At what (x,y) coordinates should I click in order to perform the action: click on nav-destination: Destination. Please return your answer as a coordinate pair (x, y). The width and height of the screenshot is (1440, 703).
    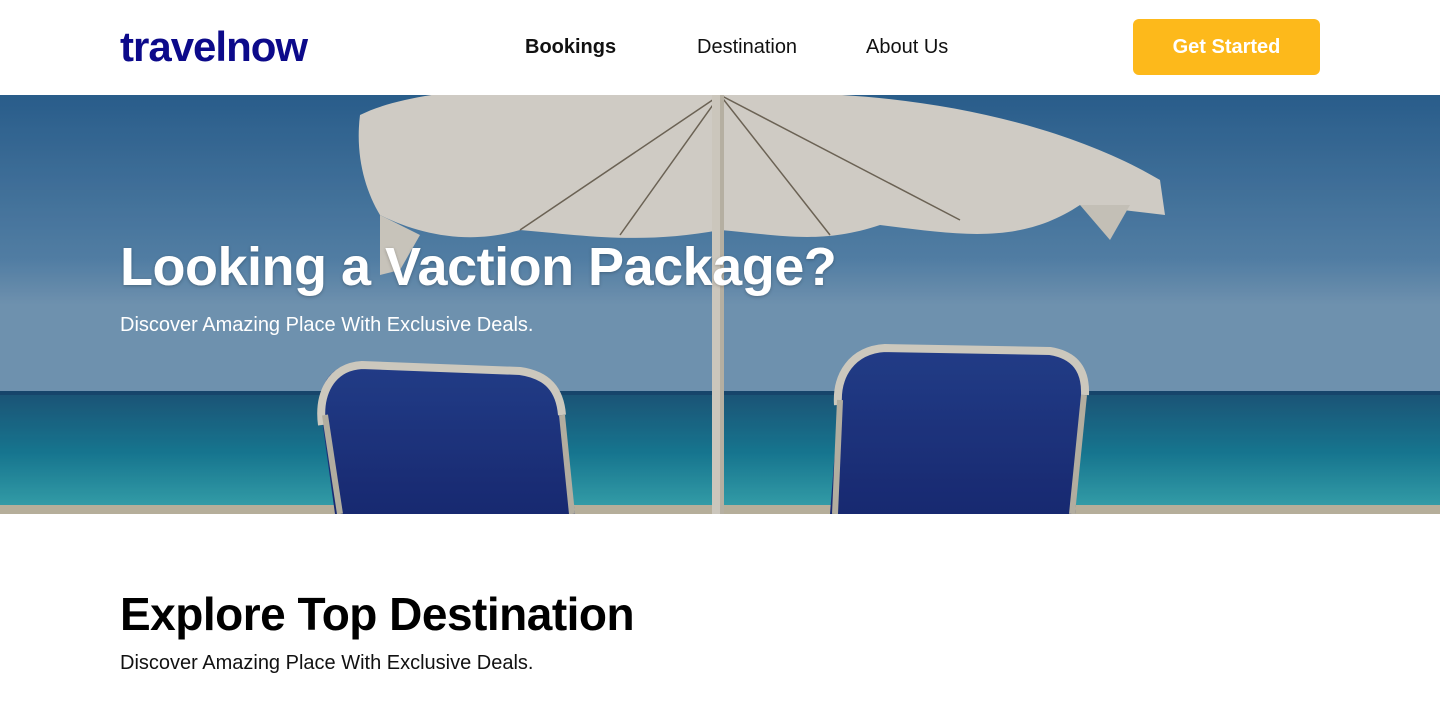
    Looking at the image, I should click on (747, 47).